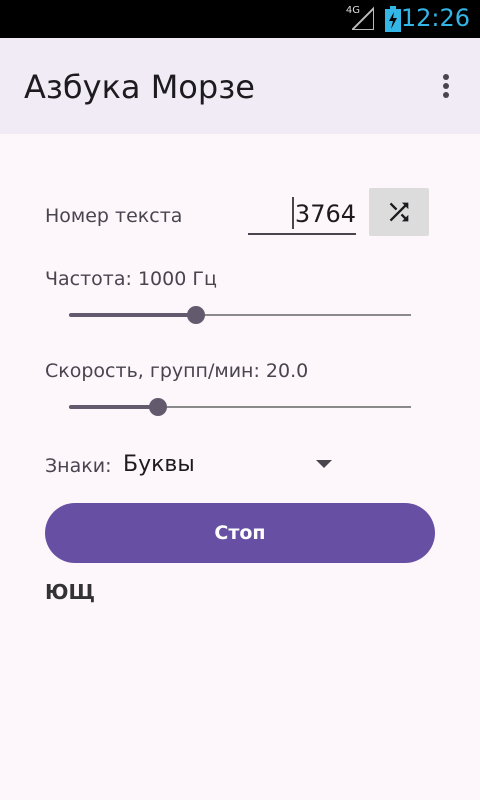 The width and height of the screenshot is (480, 800). I want to click on signs-label: Знаки:, so click(78, 466).